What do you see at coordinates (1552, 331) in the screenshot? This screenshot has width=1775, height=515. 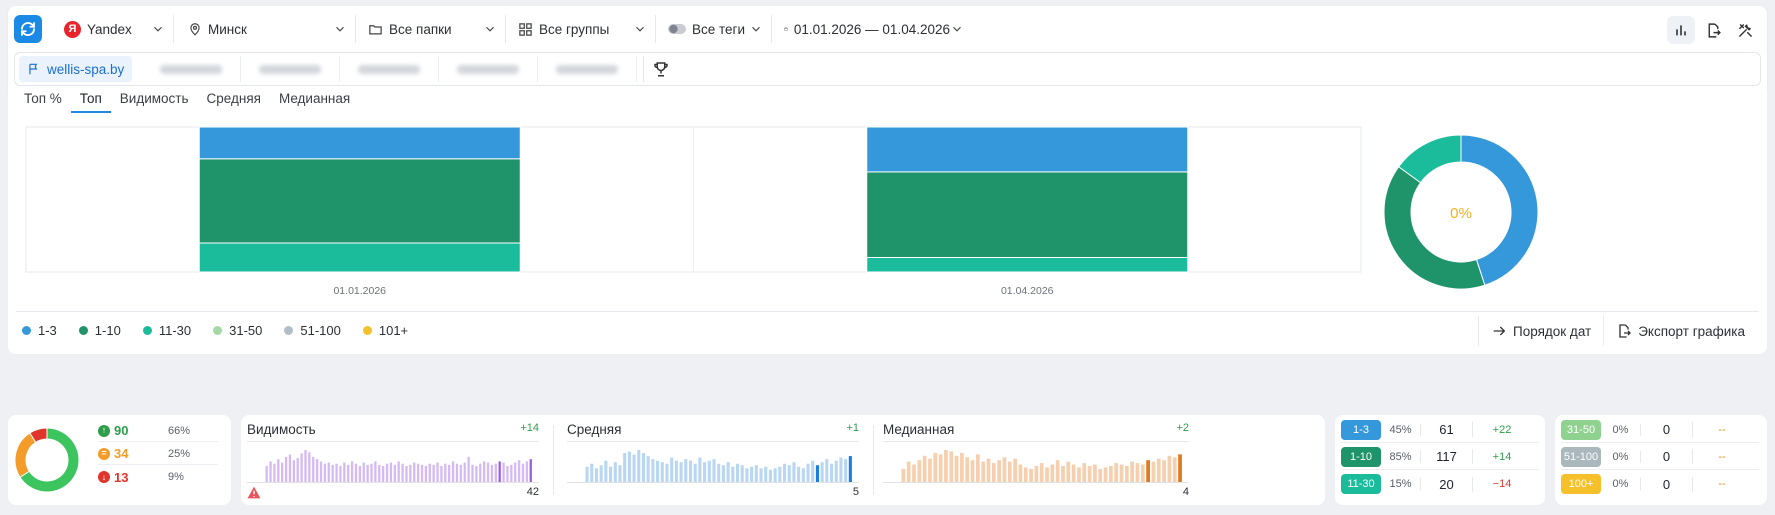 I see `date-order-label: Порядок дат` at bounding box center [1552, 331].